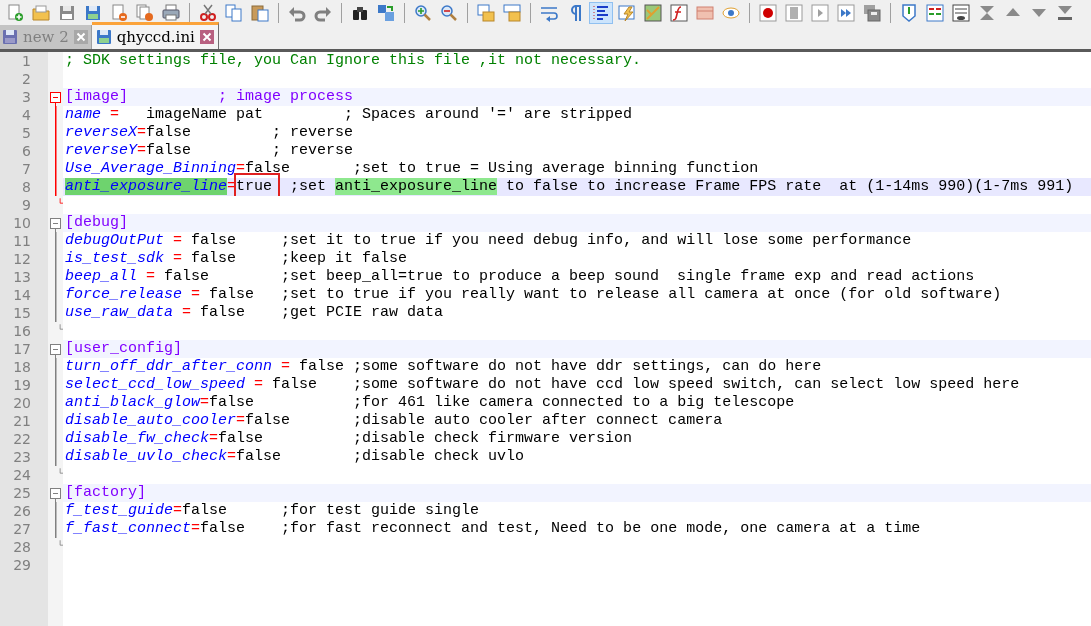 The image size is (1091, 626). Describe the element at coordinates (22, 457) in the screenshot. I see `line-number: 23` at that location.